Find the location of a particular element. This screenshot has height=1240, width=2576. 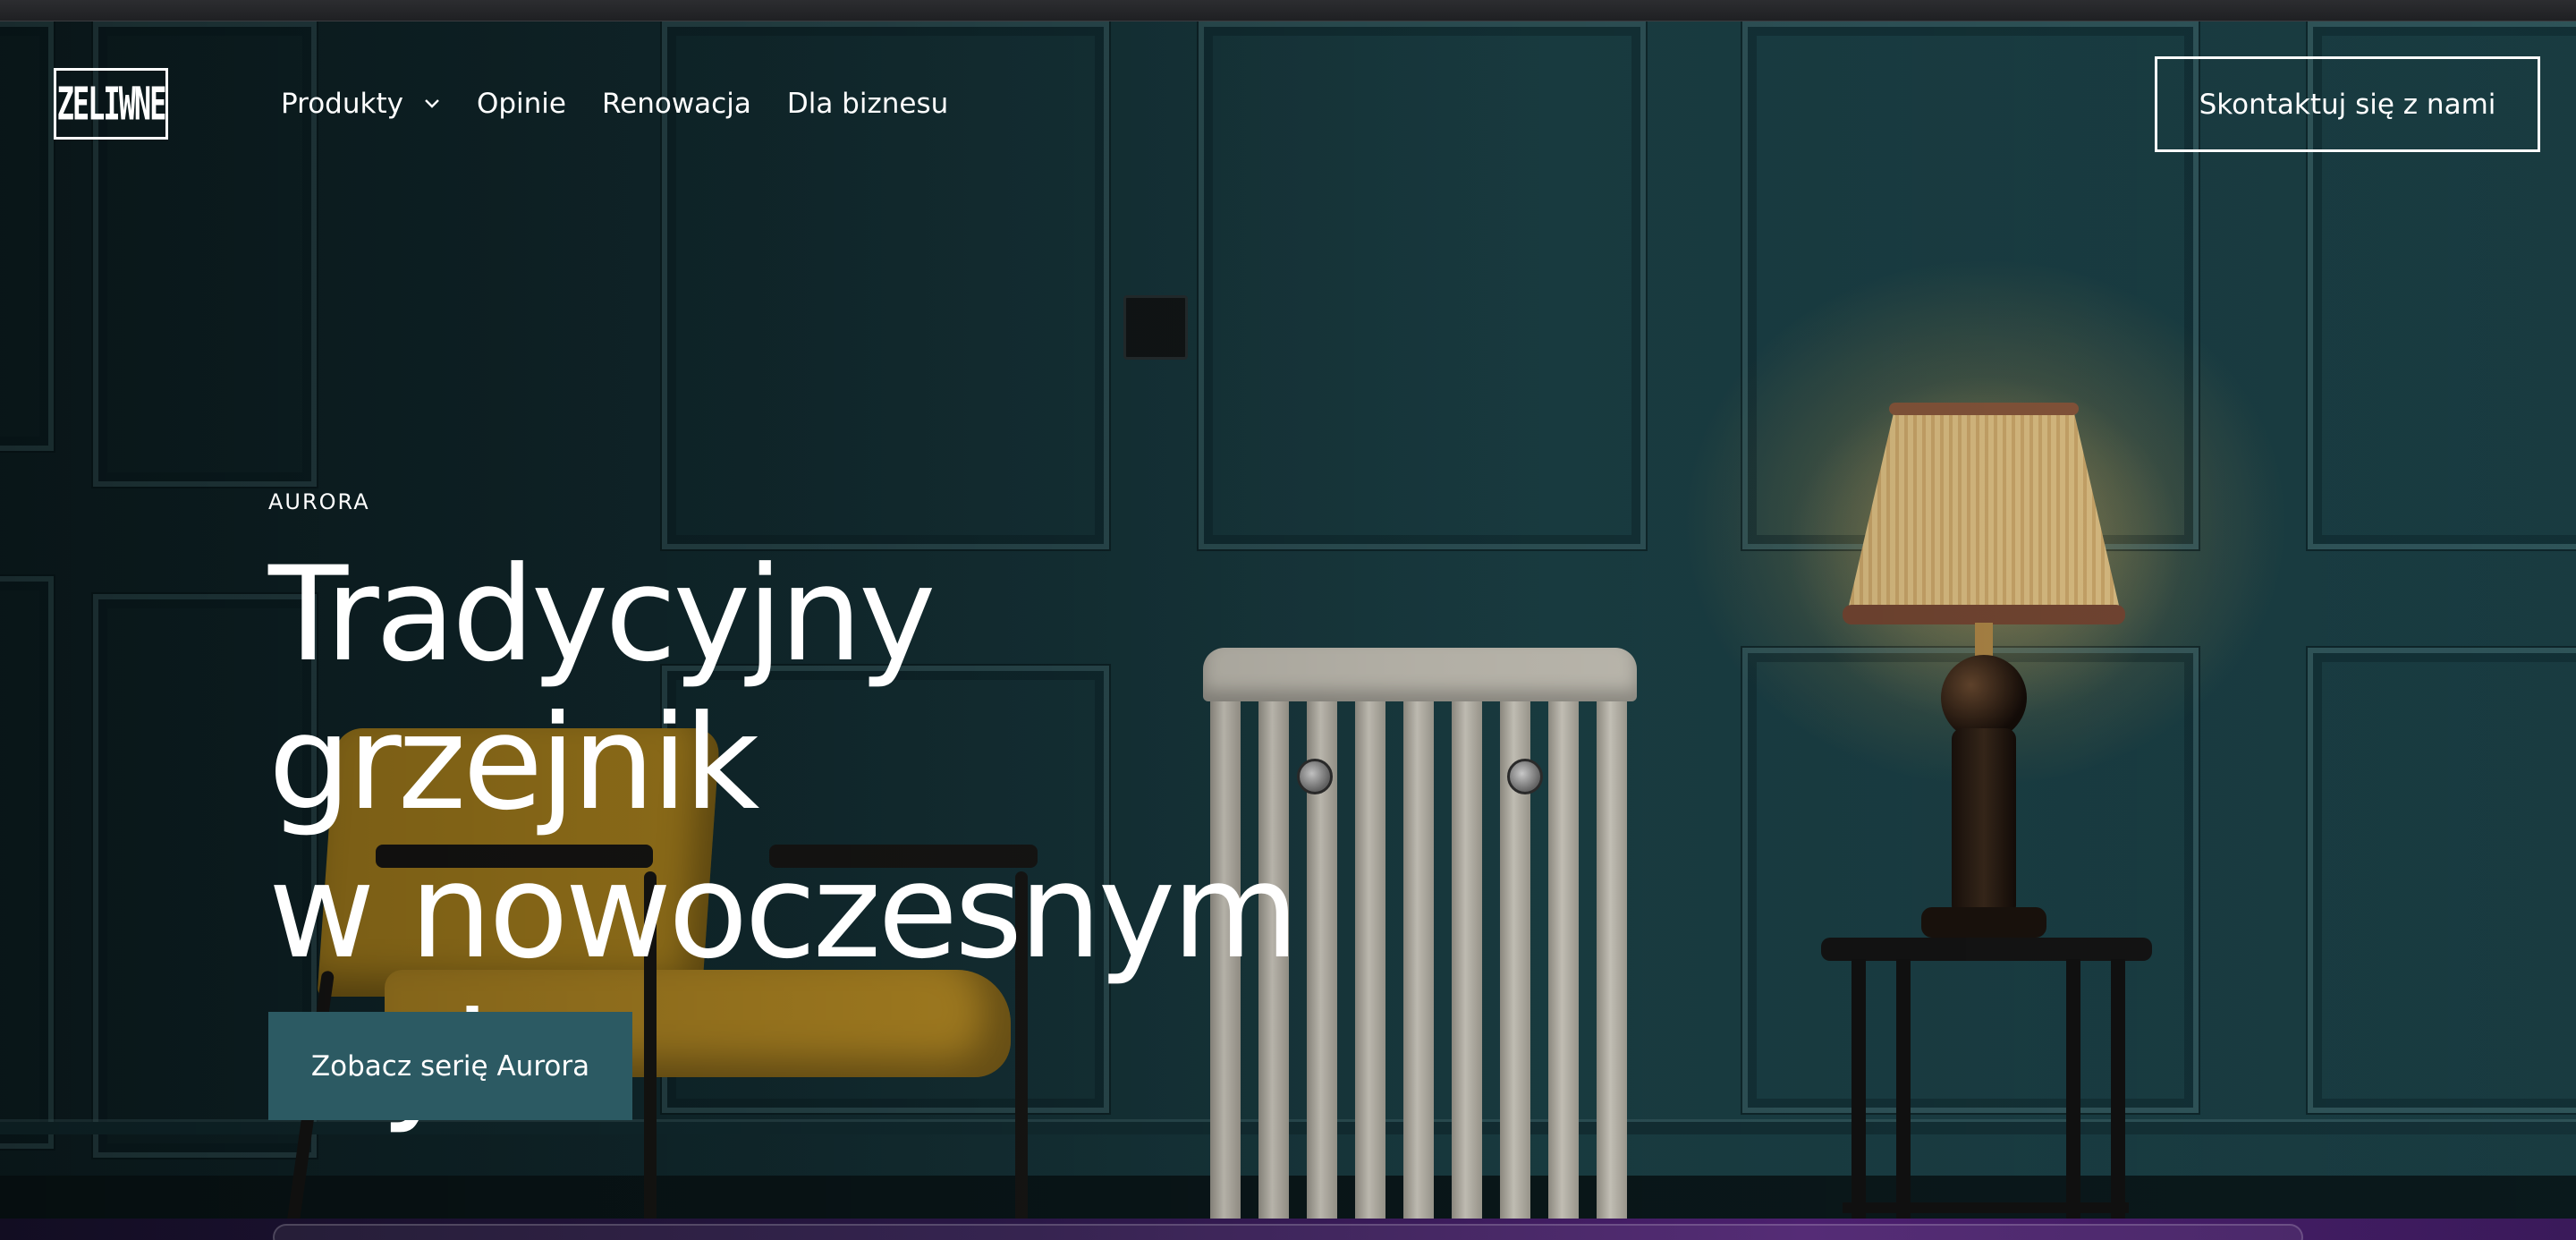

browser-top-strip is located at coordinates (1288, 10).